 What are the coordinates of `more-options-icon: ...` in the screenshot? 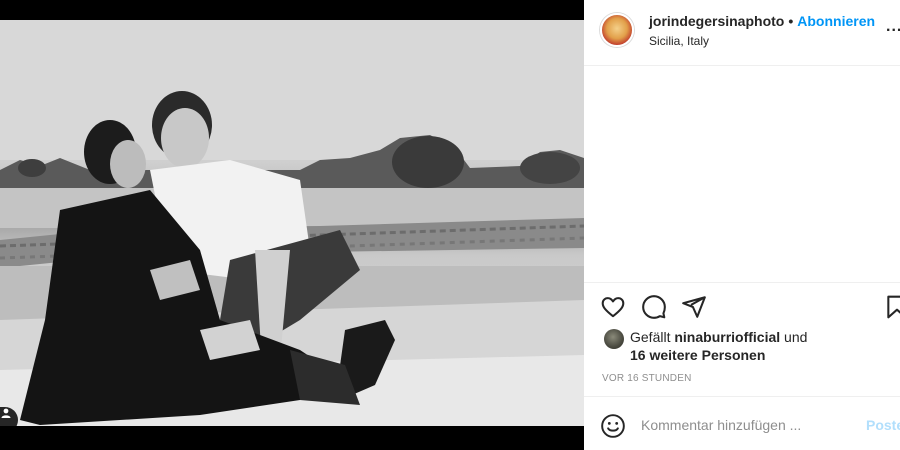 It's located at (893, 27).